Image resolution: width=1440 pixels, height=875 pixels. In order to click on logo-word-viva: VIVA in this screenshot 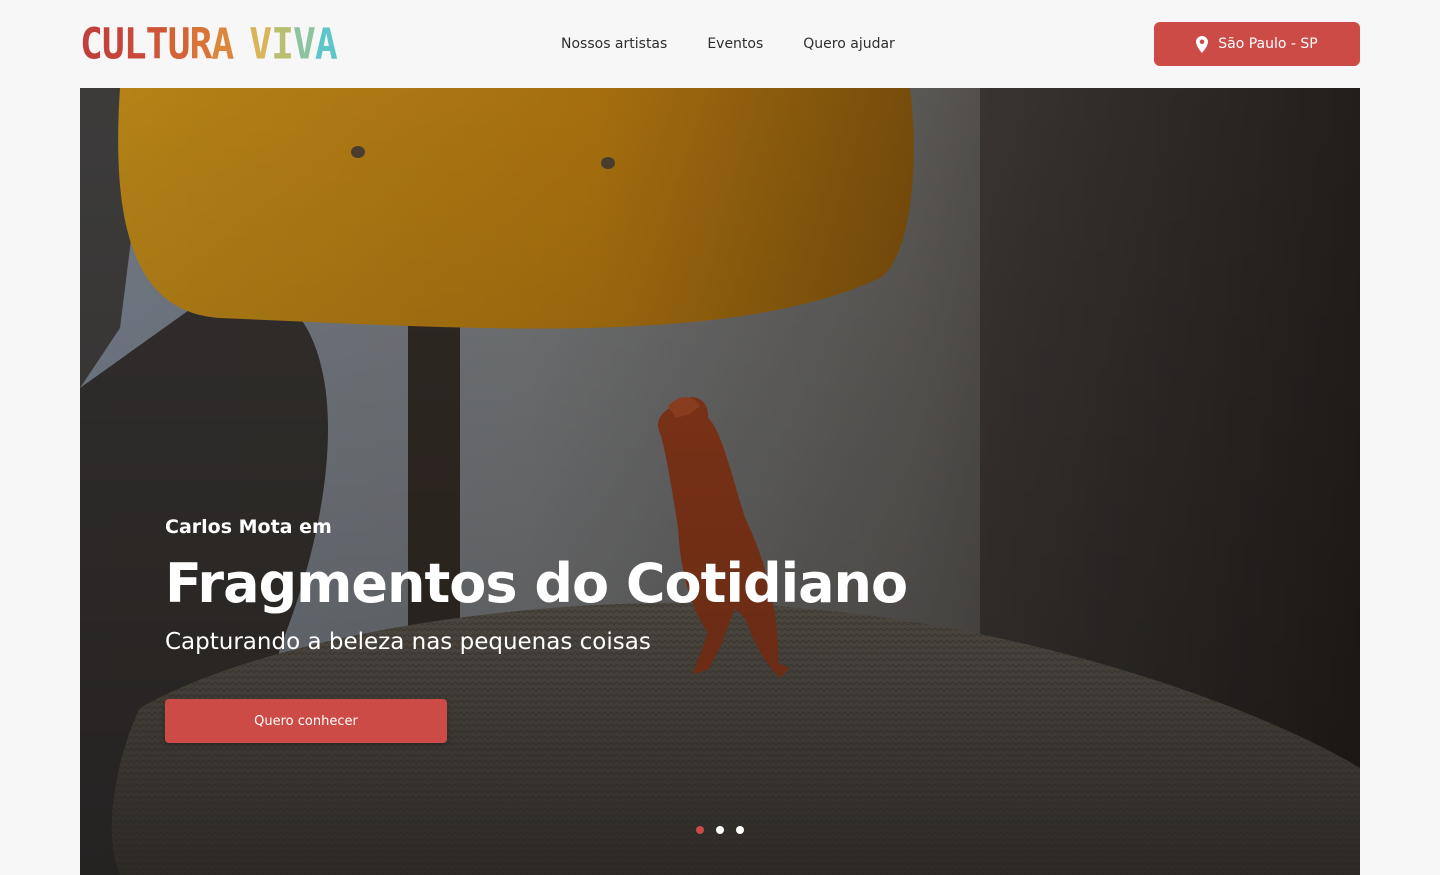, I will do `click(293, 44)`.